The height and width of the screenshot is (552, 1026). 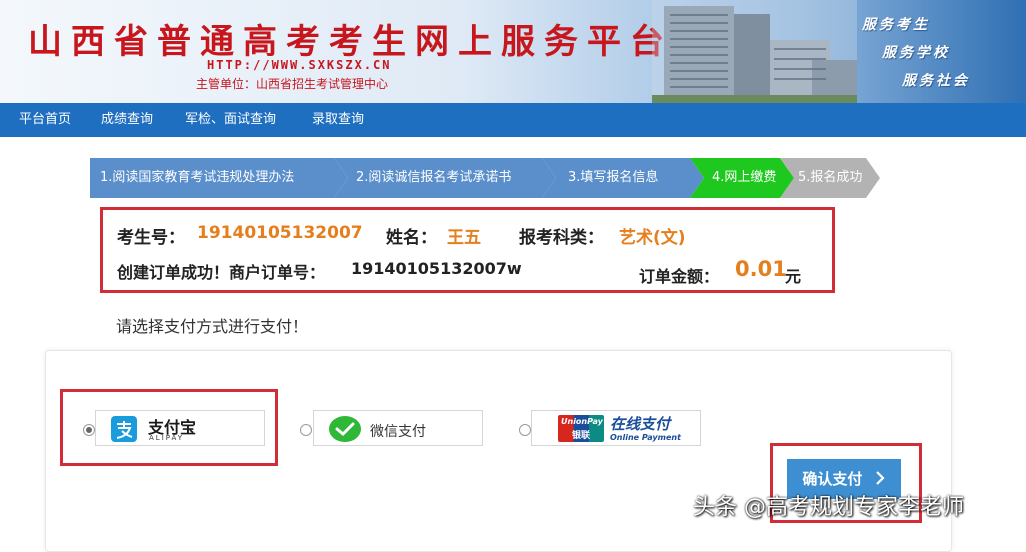 What do you see at coordinates (230, 120) in the screenshot?
I see `nav-military-interview: 军检、面试查询` at bounding box center [230, 120].